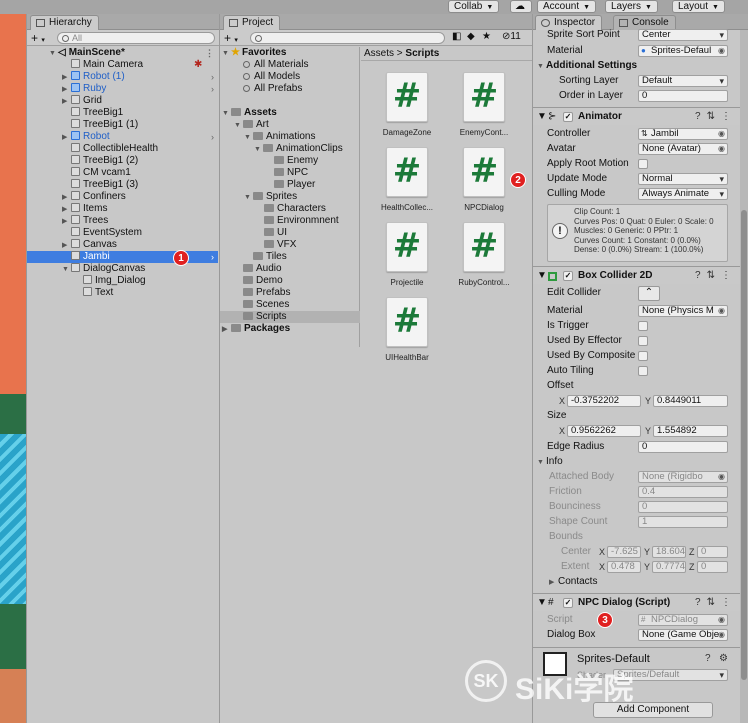  Describe the element at coordinates (568, 276) in the screenshot. I see `box-collider-enabled-checkbox: ✓` at that location.